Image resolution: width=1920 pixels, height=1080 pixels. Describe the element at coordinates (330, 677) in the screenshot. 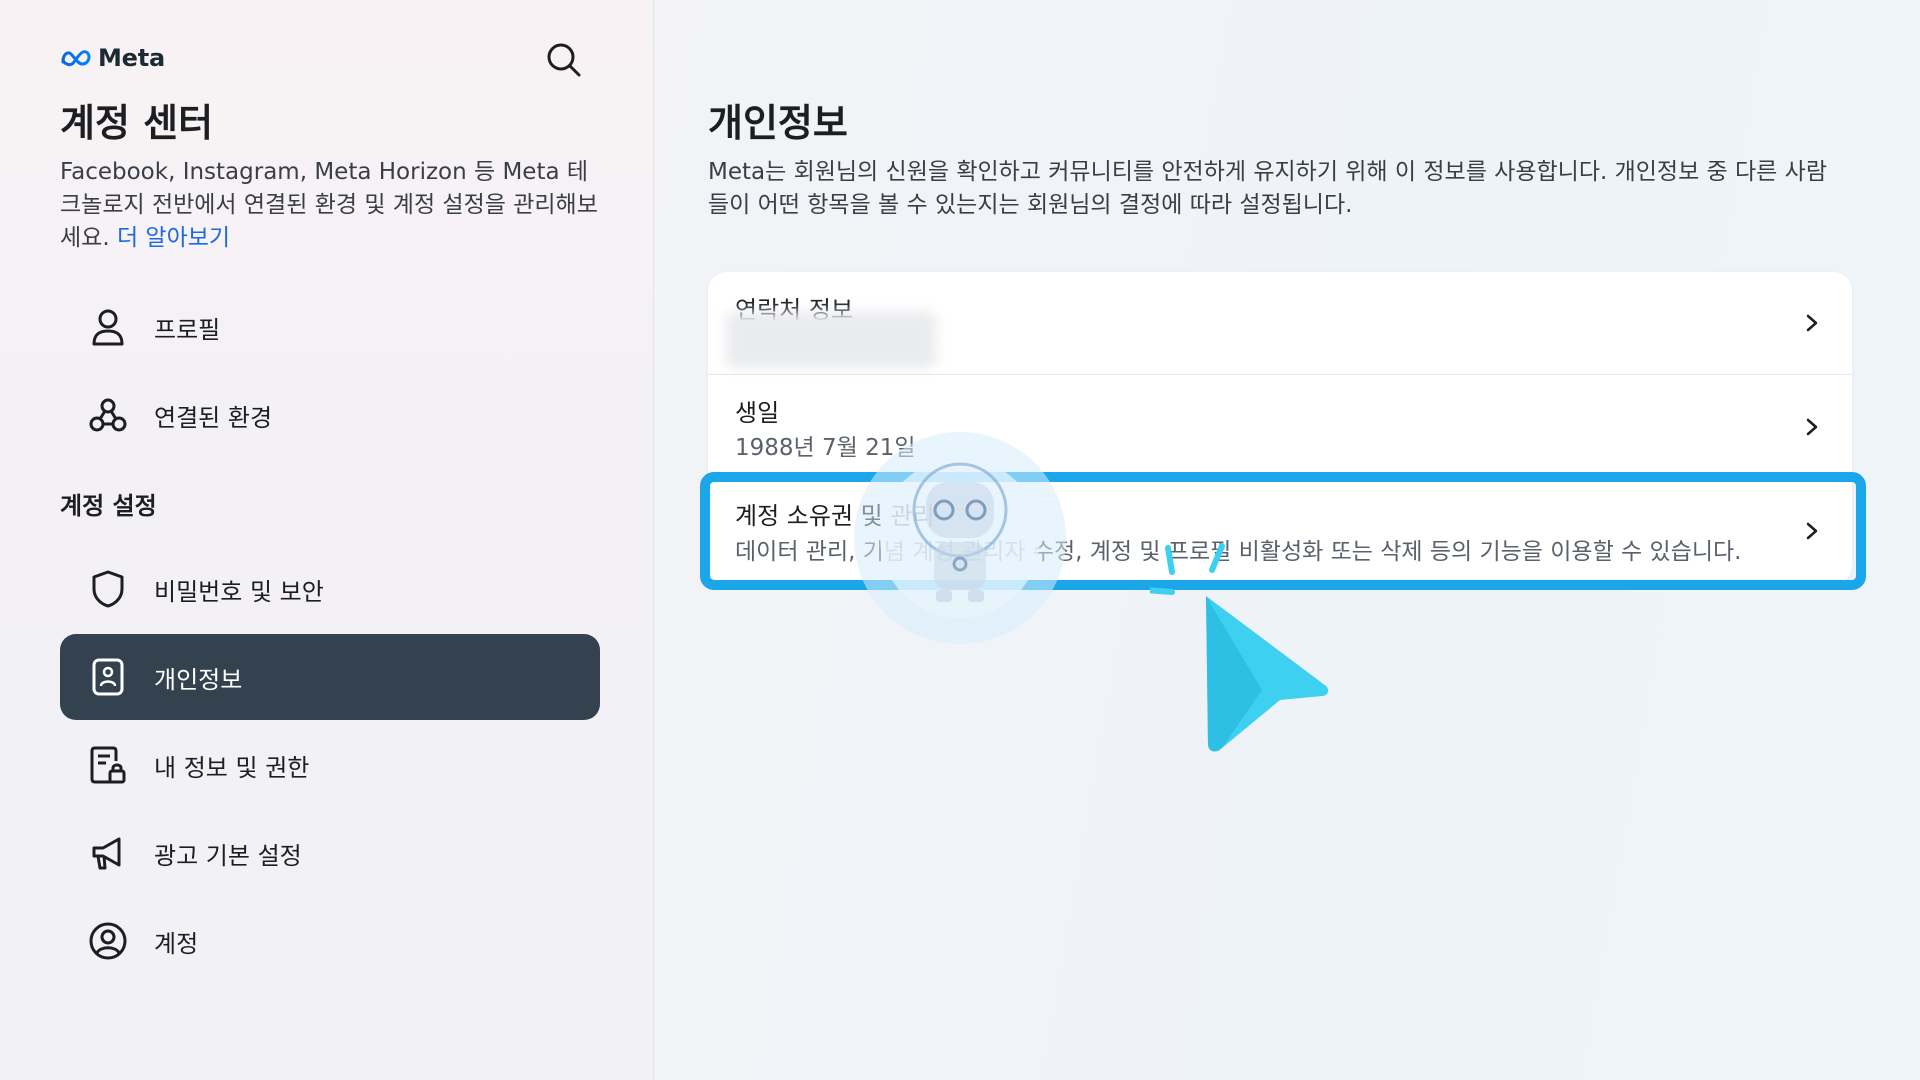

I see `sidebar-item-personal-details: 개인정보` at that location.